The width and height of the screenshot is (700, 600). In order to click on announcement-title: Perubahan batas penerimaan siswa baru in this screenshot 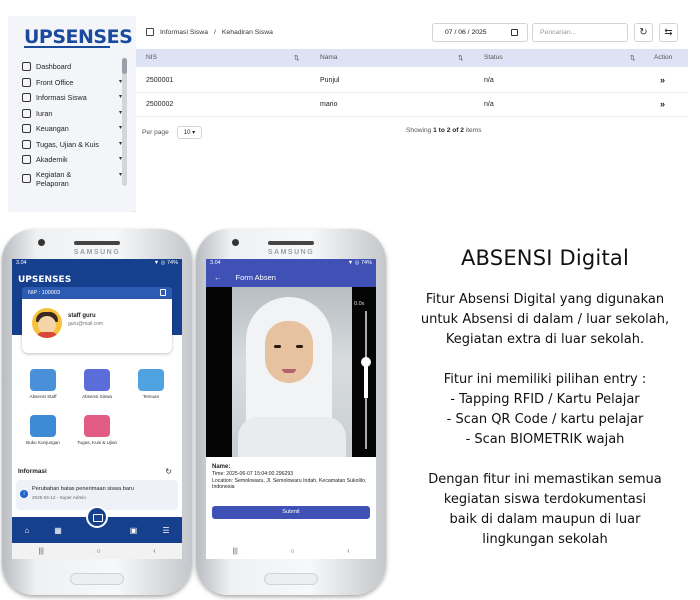, I will do `click(83, 489)`.